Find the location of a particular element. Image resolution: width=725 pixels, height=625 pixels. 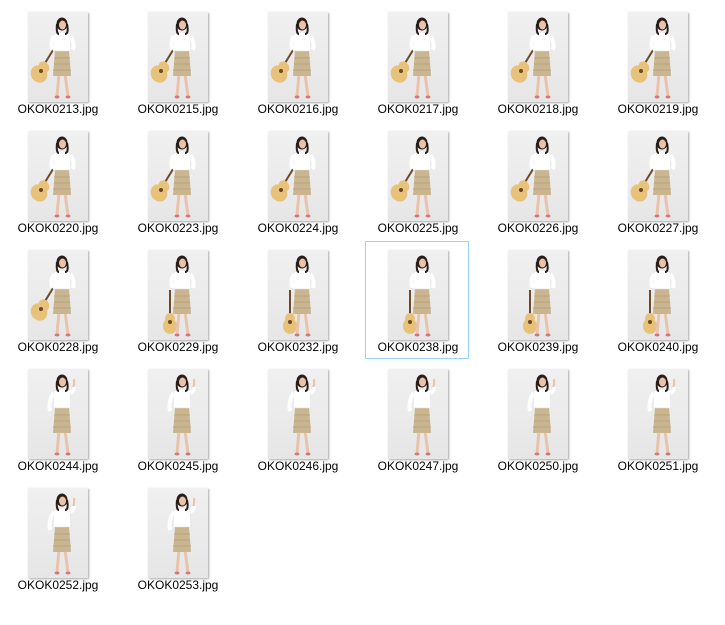

file-name-label: OKOK0220.jpg is located at coordinates (58, 228).